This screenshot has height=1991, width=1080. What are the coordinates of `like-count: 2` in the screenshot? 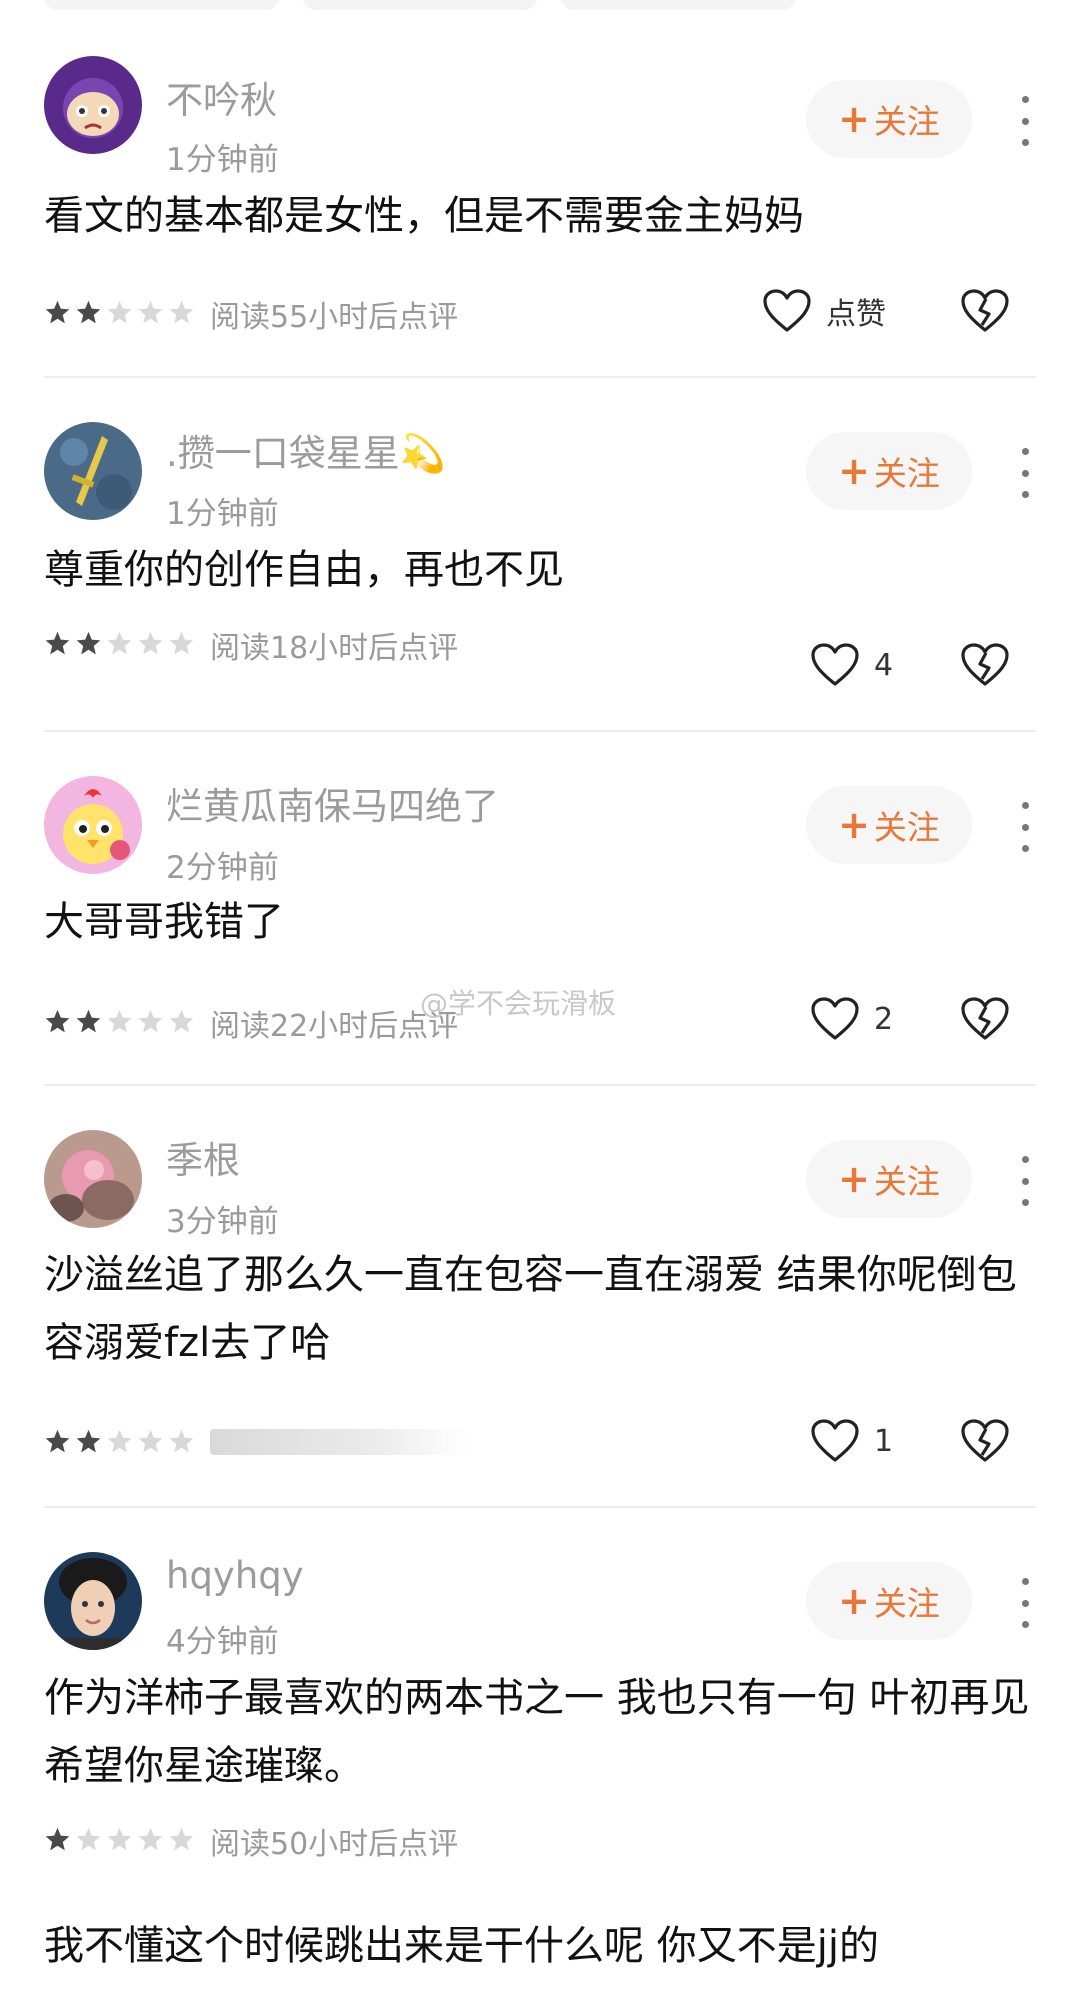 It's located at (884, 1019).